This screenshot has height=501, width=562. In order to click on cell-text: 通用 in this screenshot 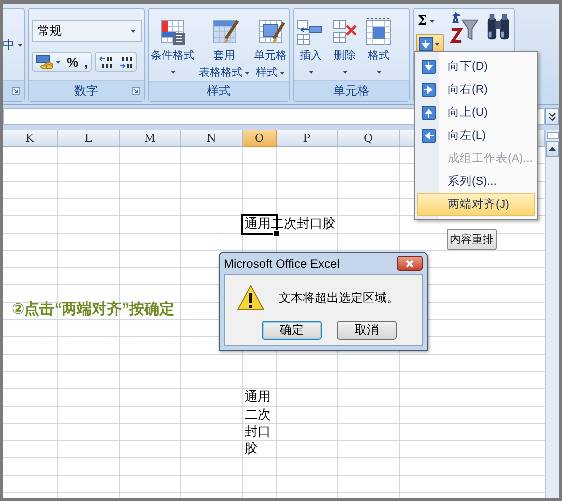, I will do `click(258, 397)`.